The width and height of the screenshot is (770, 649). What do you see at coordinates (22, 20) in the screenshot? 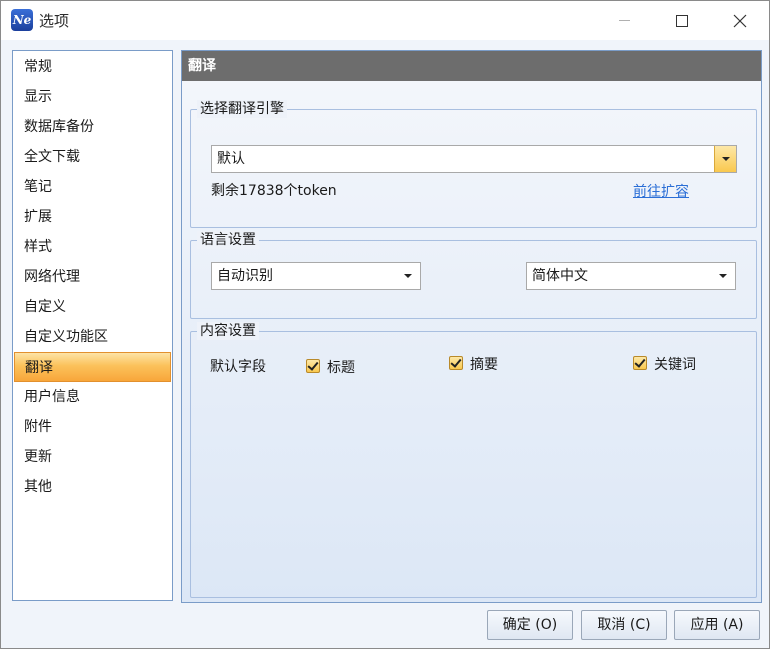
I see `app-logo-icon: Ne` at bounding box center [22, 20].